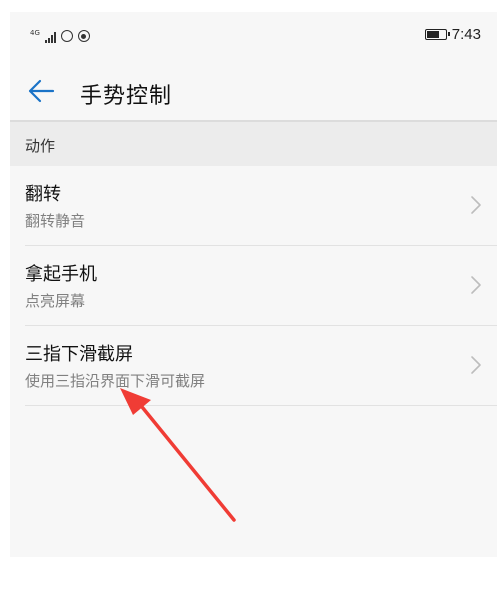  Describe the element at coordinates (55, 301) in the screenshot. I see `item-subtitle: 点亮屏幕` at that location.